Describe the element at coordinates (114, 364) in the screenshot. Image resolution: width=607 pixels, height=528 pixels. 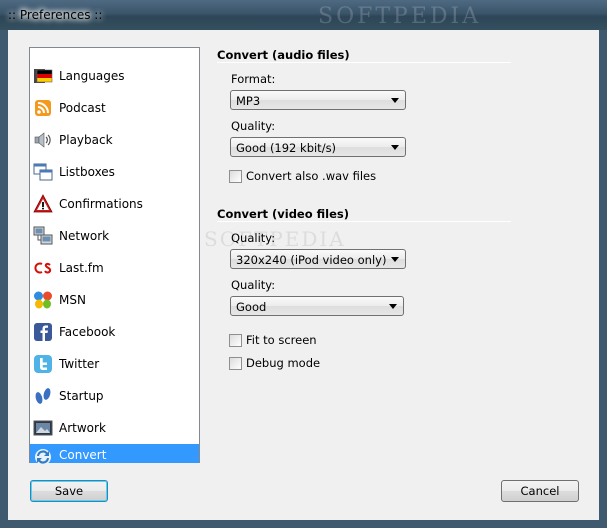
I see `sidebar-item-twitter: Twitter` at that location.